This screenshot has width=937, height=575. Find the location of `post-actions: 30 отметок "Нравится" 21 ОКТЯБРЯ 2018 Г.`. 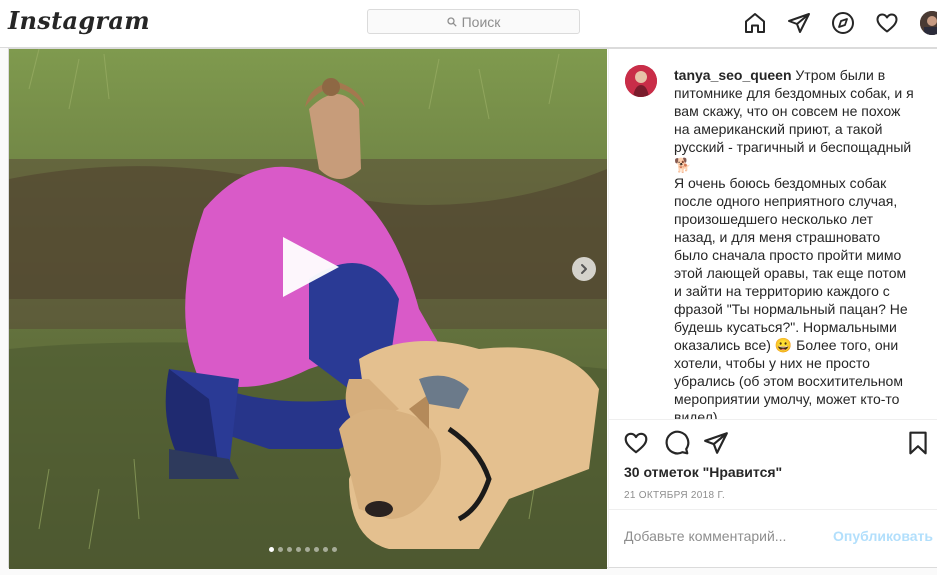

post-actions: 30 отметок "Нравится" 21 ОКТЯБРЯ 2018 Г. is located at coordinates (773, 464).